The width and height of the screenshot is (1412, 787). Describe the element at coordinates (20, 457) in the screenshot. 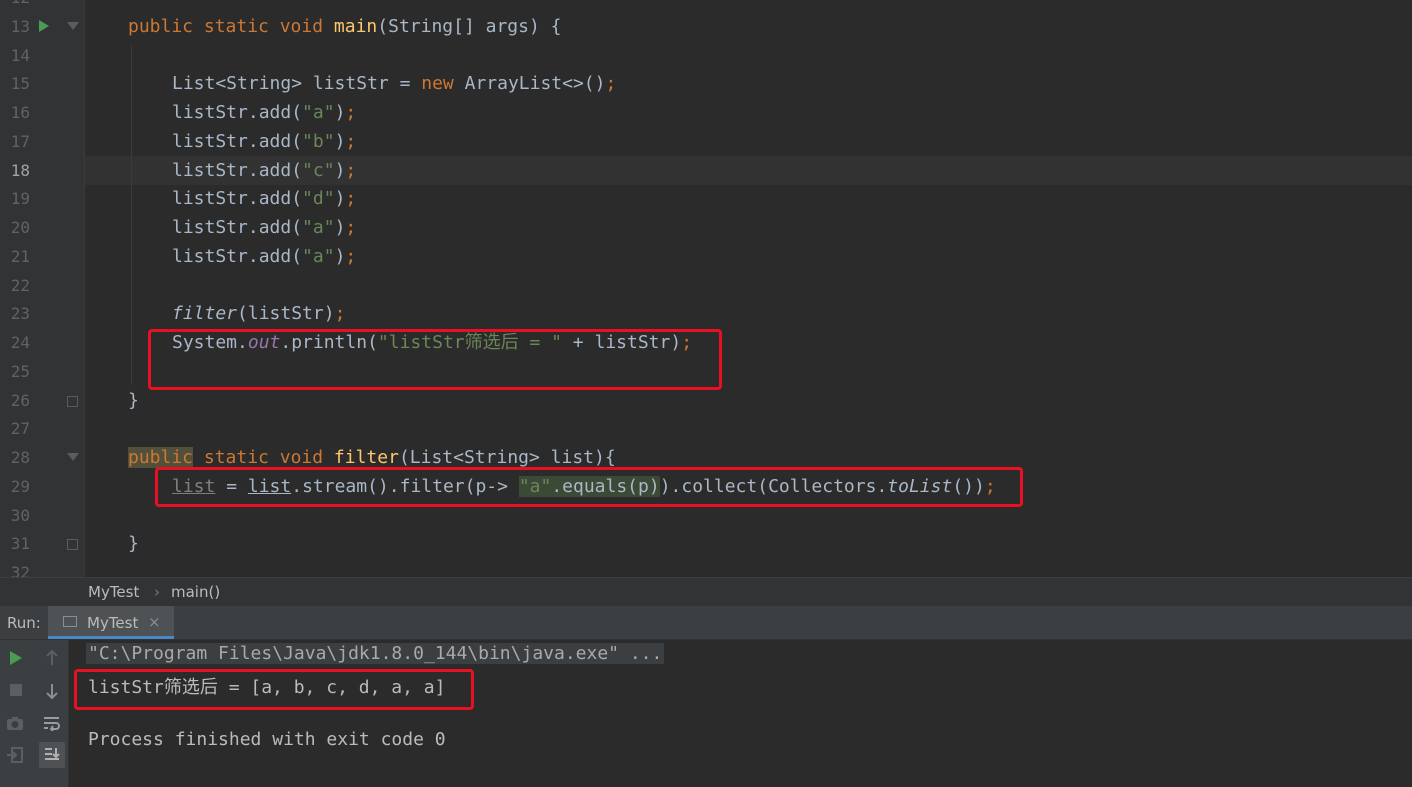

I see `line-number: 28` at that location.